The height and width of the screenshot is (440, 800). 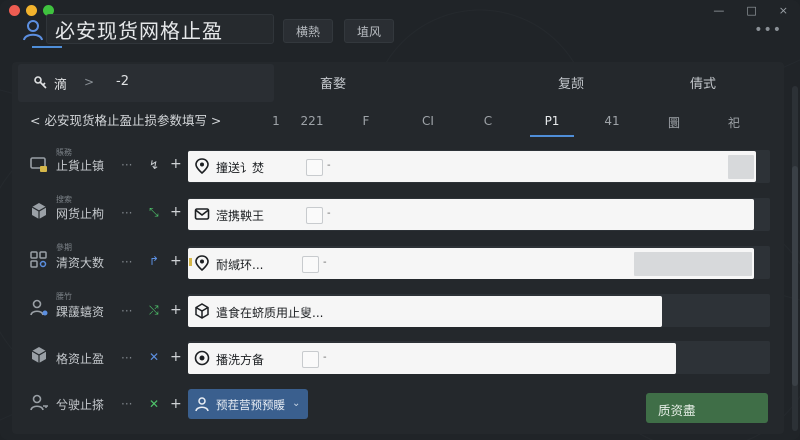 What do you see at coordinates (126, 404) in the screenshot?
I see `row-5-dots: ···` at bounding box center [126, 404].